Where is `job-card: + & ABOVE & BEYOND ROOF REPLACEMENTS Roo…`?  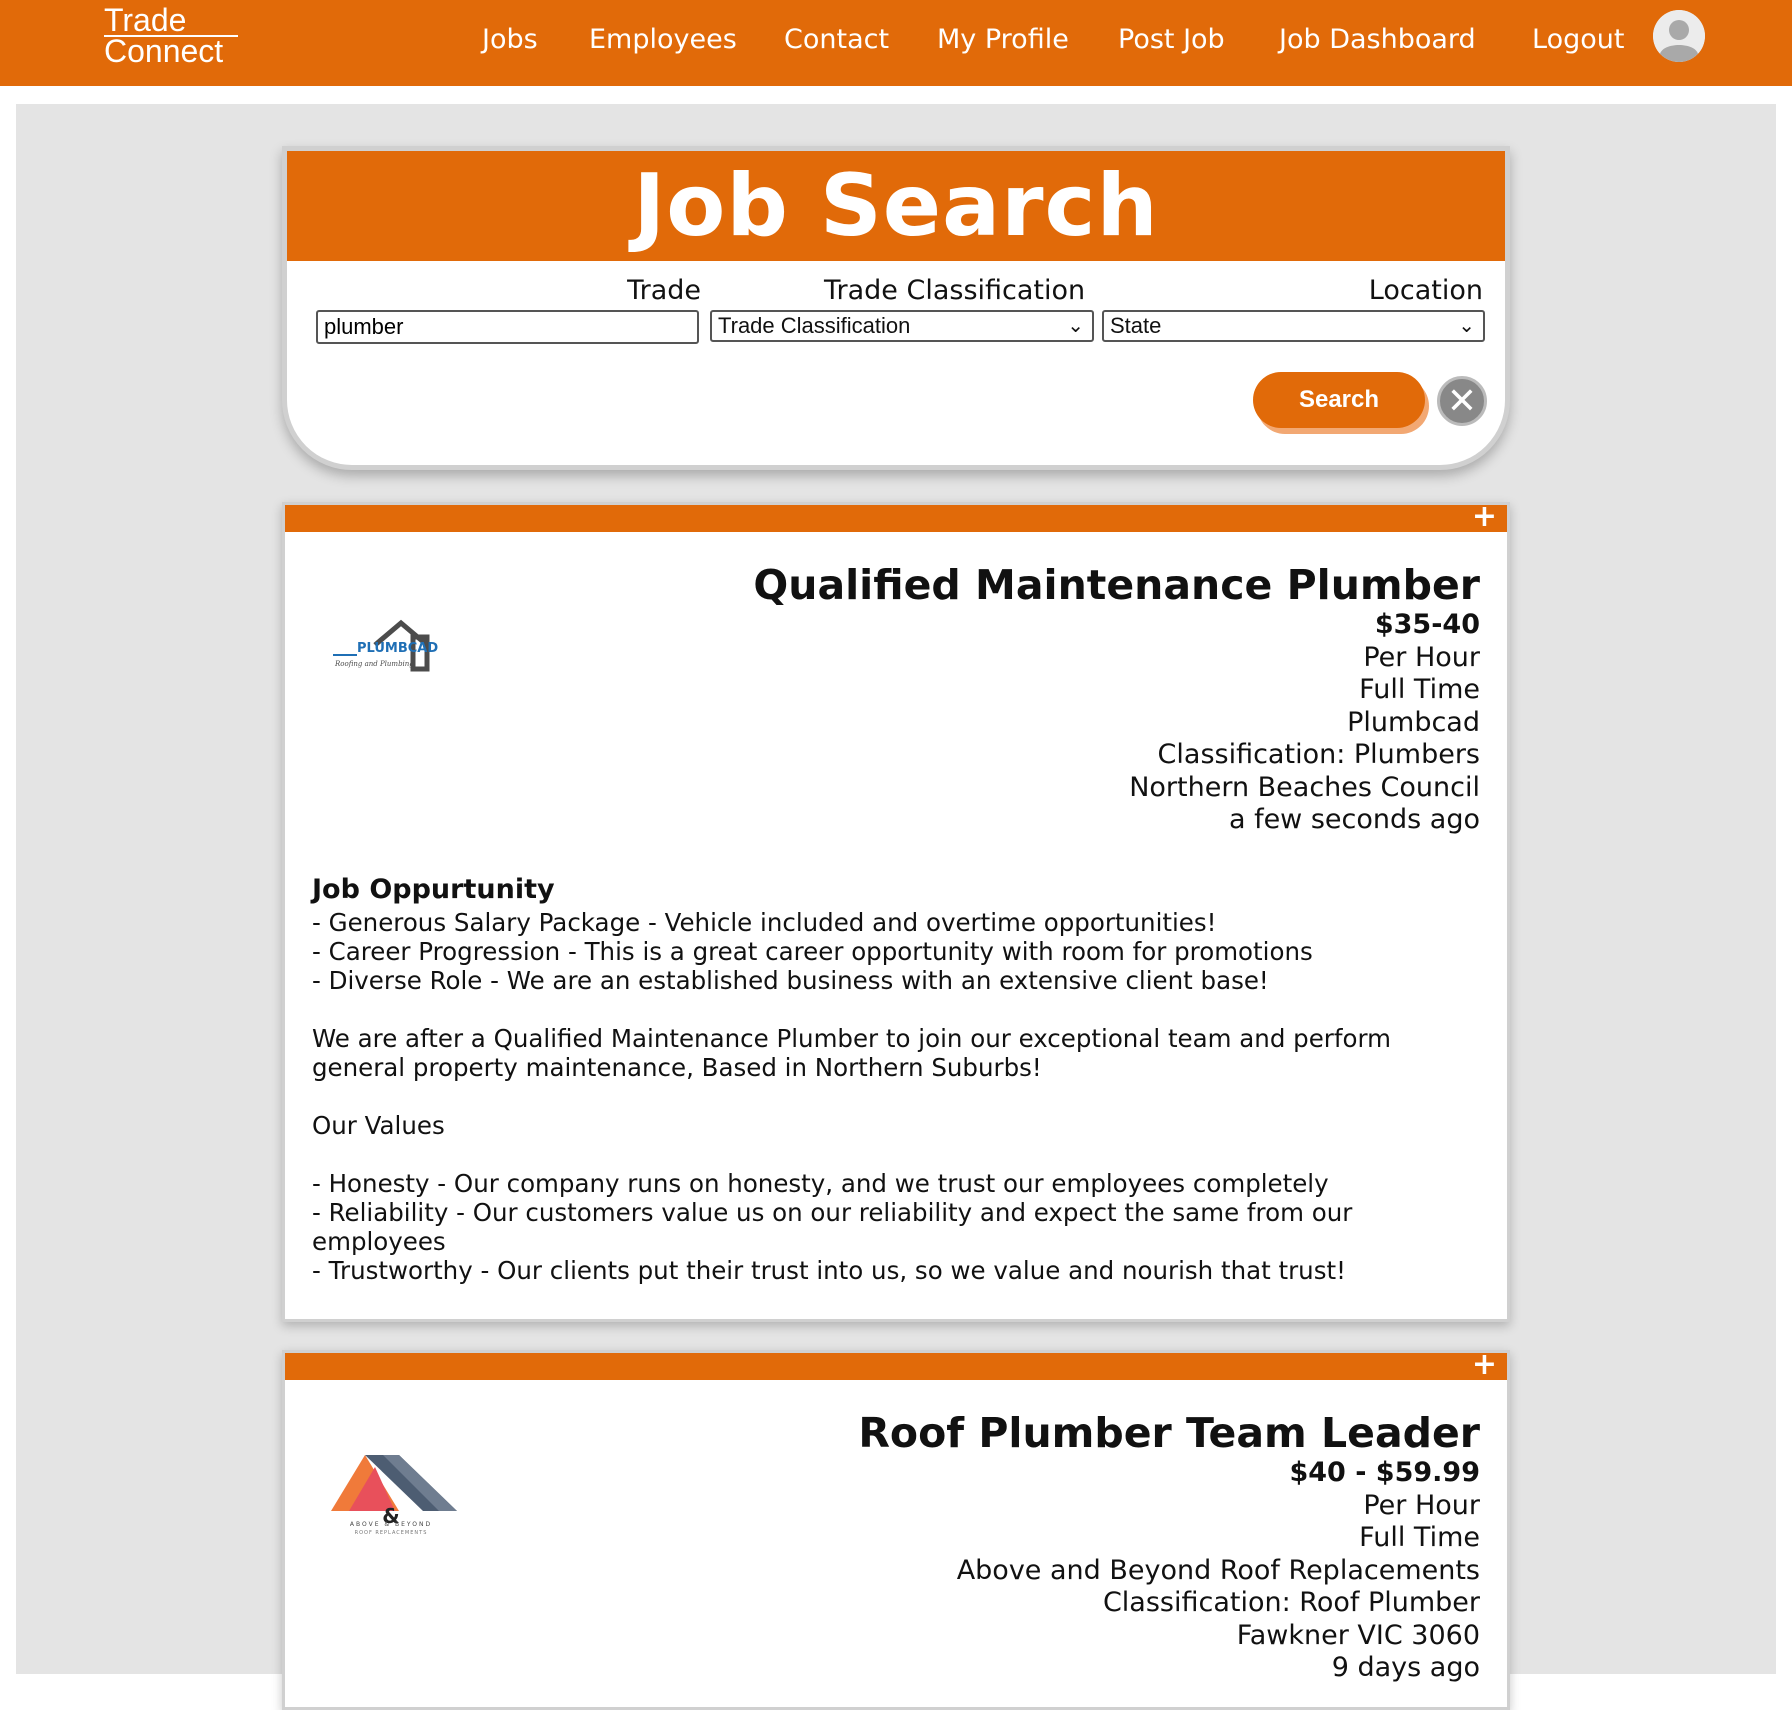 job-card: + & ABOVE & BEYOND ROOF REPLACEMENTS Roo… is located at coordinates (896, 1529).